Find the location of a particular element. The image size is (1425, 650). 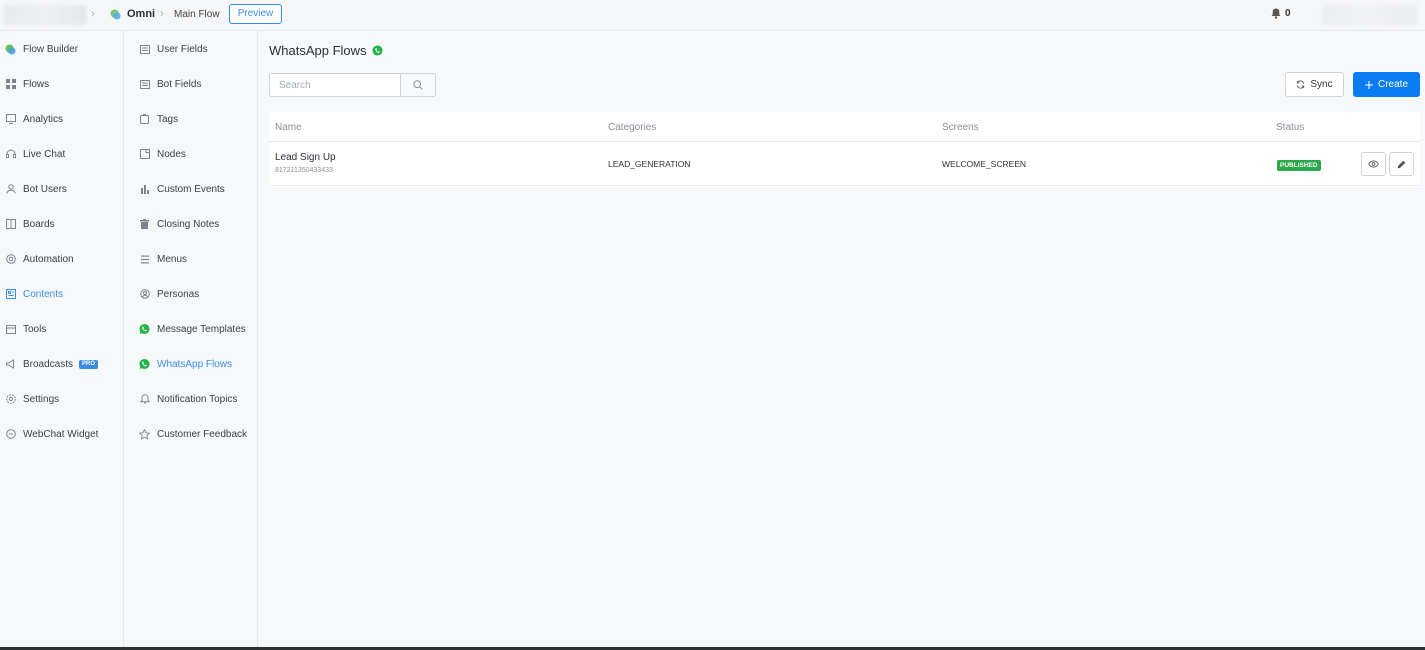

column-header-screens: Screens is located at coordinates (960, 127).